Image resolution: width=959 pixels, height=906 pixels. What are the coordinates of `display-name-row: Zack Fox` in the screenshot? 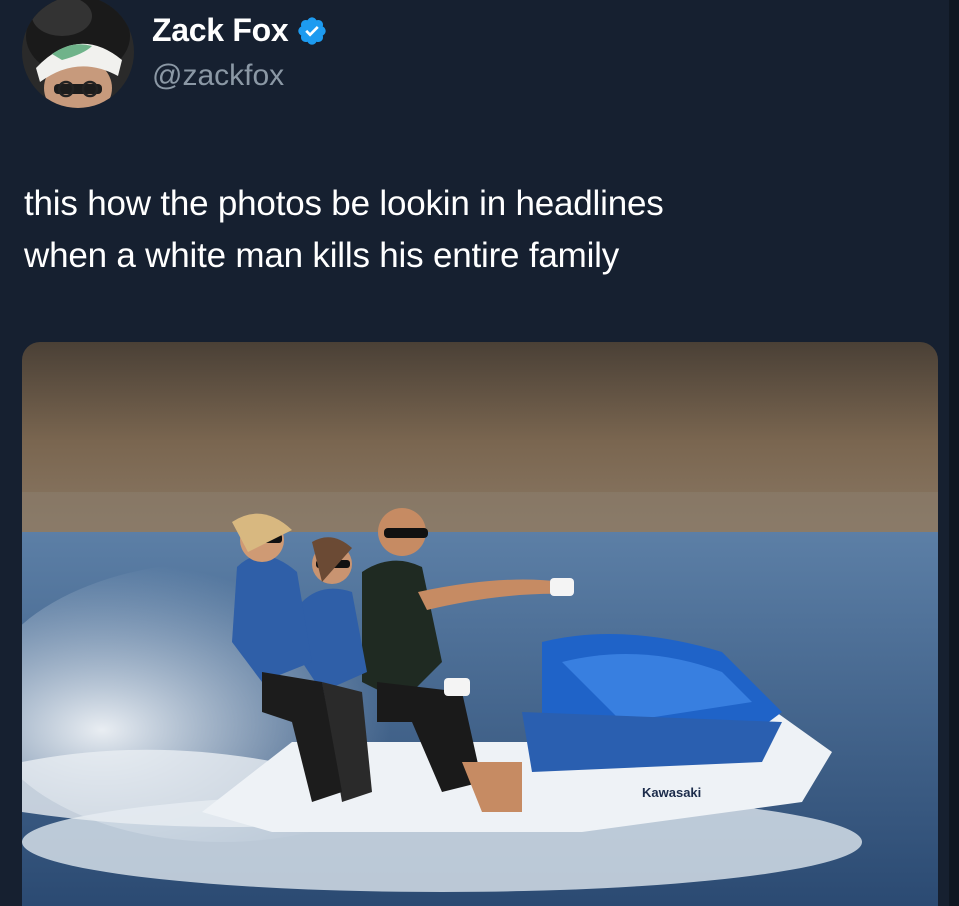 It's located at (240, 30).